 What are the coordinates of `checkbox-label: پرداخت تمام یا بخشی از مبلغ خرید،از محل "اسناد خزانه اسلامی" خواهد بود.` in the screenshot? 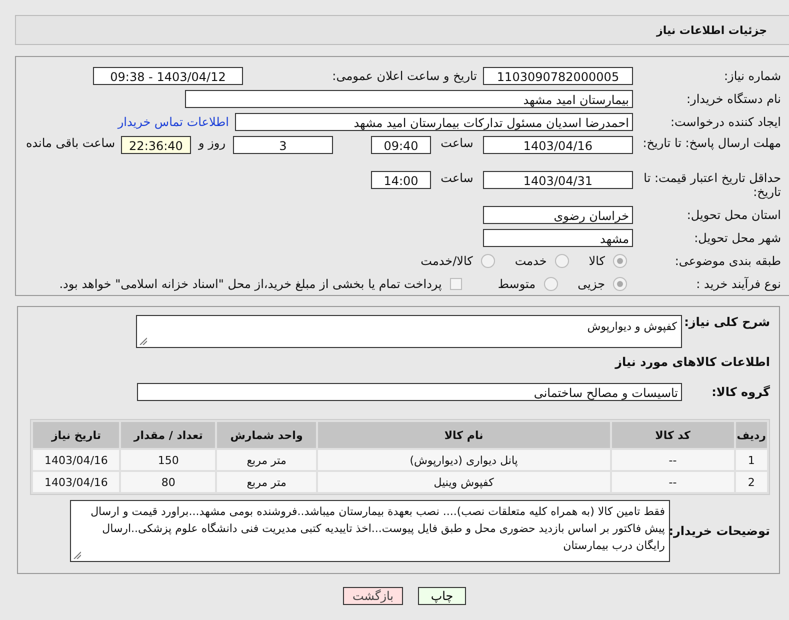 It's located at (250, 284).